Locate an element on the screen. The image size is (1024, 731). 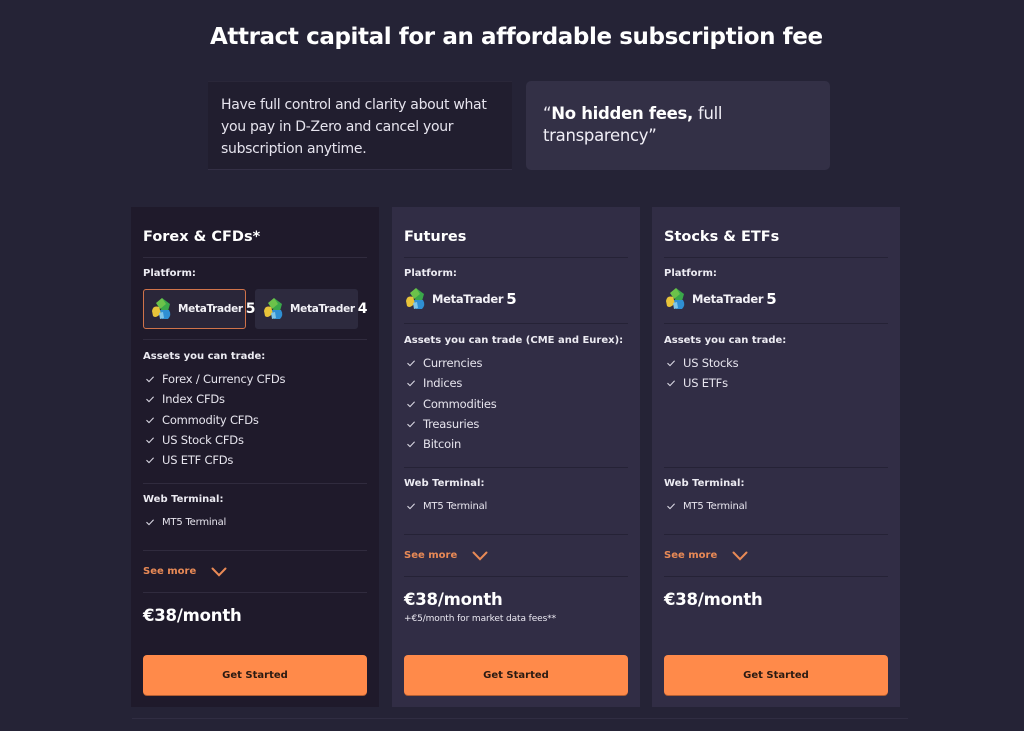
quote-text: “No hidden fees, full transparency” is located at coordinates (678, 125).